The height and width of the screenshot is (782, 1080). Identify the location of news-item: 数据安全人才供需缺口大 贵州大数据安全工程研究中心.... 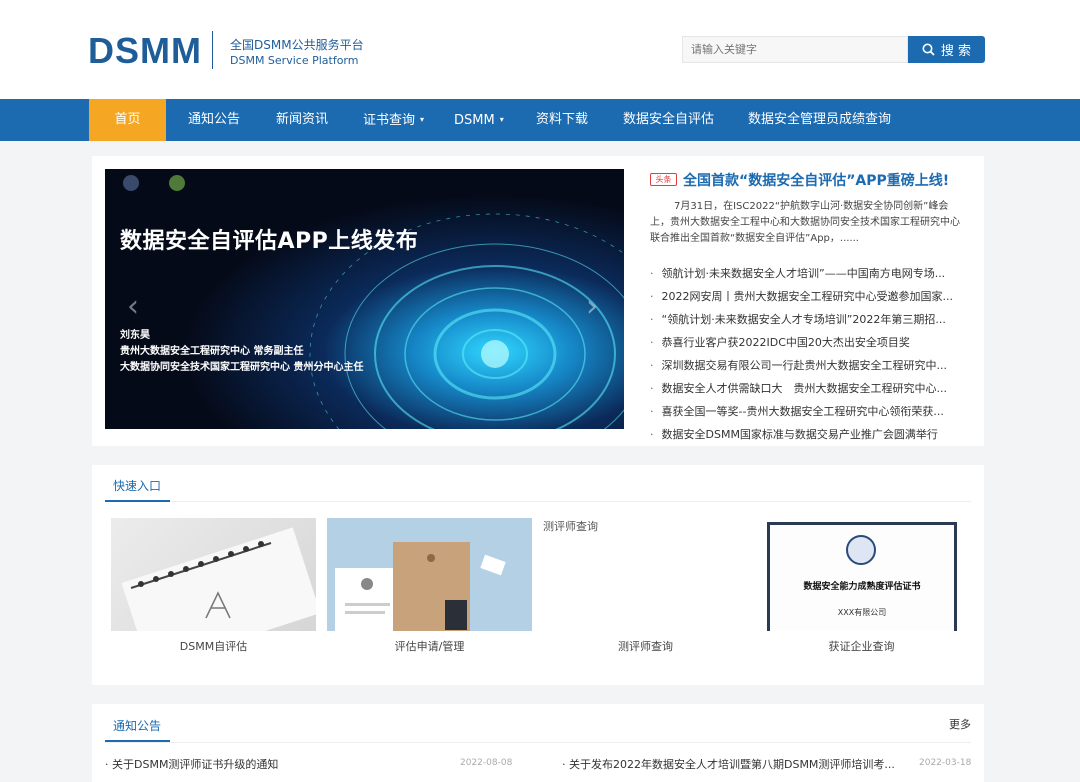
(815, 388).